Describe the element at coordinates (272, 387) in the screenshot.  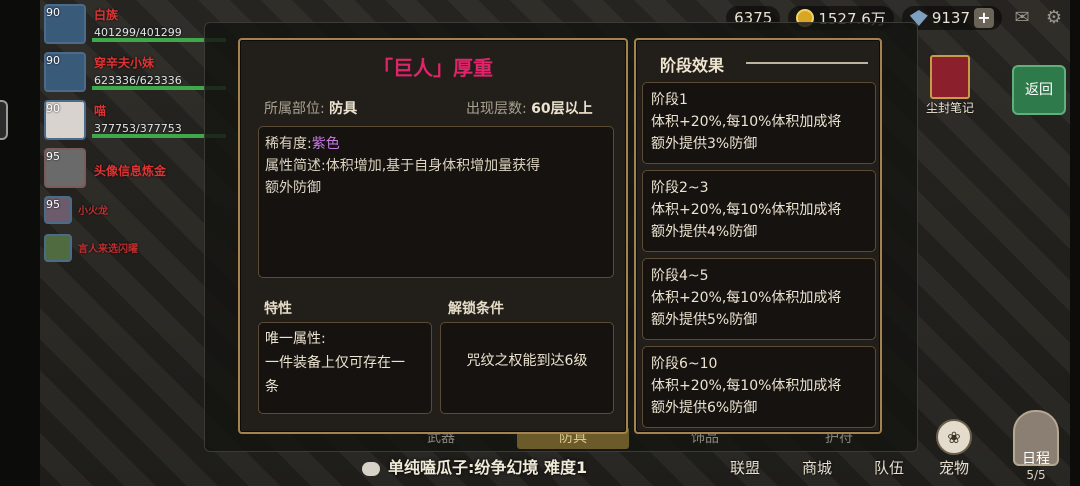
I see `trait-line: 条` at that location.